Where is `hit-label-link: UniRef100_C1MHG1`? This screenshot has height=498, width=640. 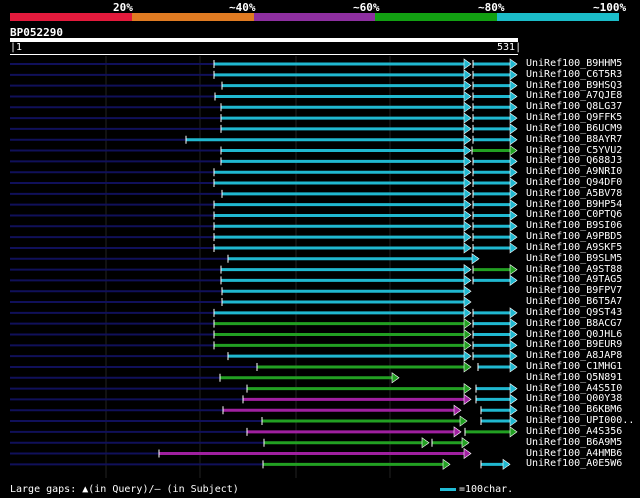 hit-label-link: UniRef100_C1MHG1 is located at coordinates (574, 366).